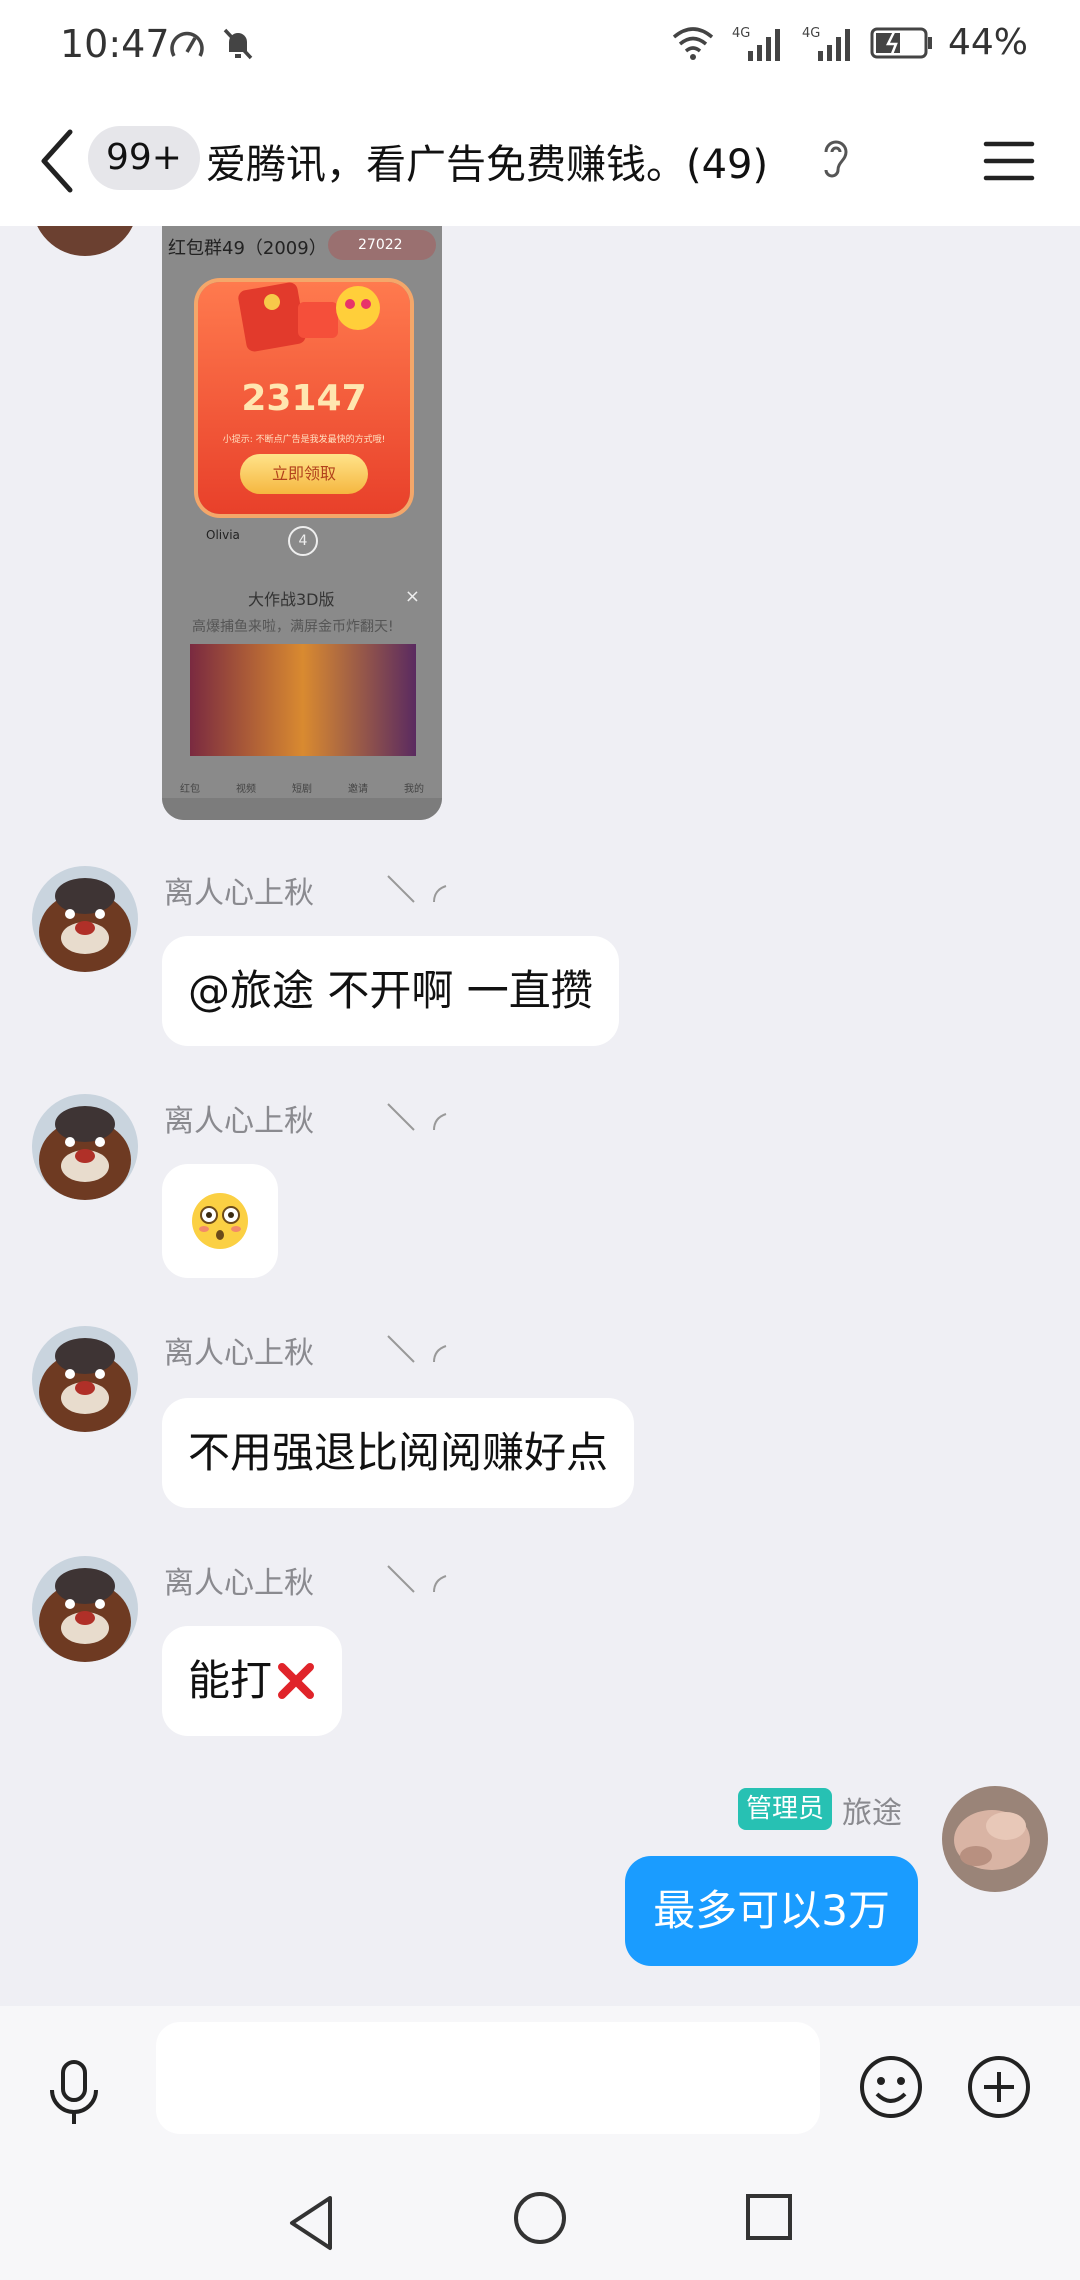  I want to click on close-icon: ×, so click(412, 596).